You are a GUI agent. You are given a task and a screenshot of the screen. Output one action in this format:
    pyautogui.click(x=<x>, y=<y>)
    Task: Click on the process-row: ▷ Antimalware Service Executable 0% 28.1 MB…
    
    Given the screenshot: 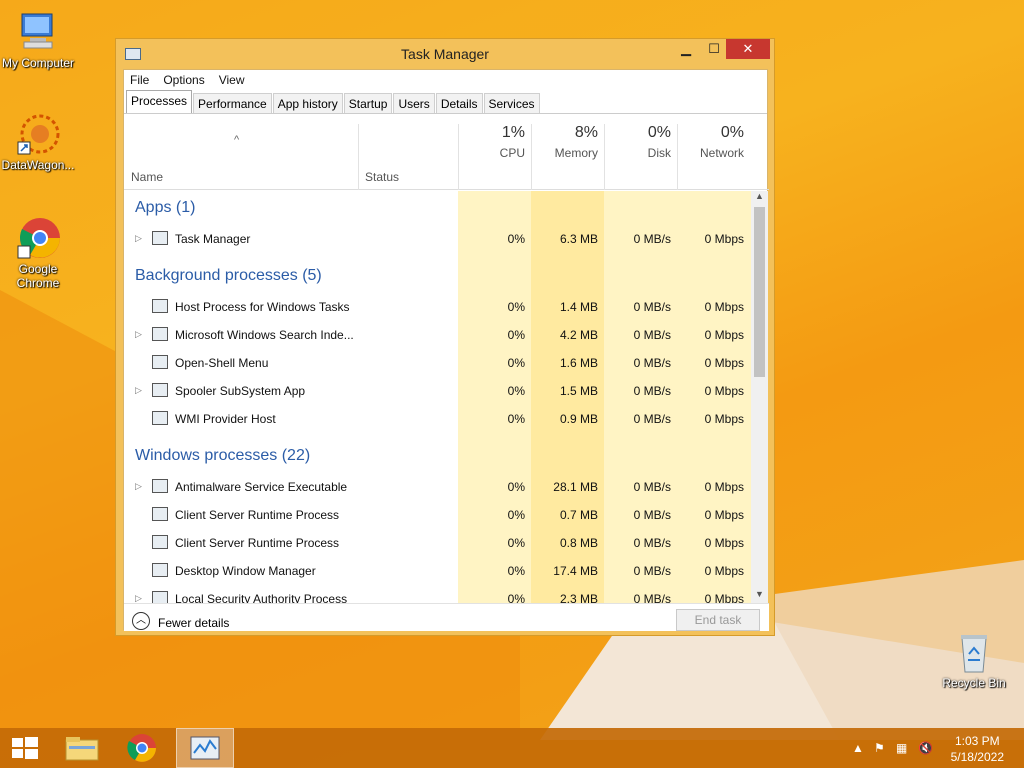 What is the action you would take?
    pyautogui.click(x=437, y=487)
    